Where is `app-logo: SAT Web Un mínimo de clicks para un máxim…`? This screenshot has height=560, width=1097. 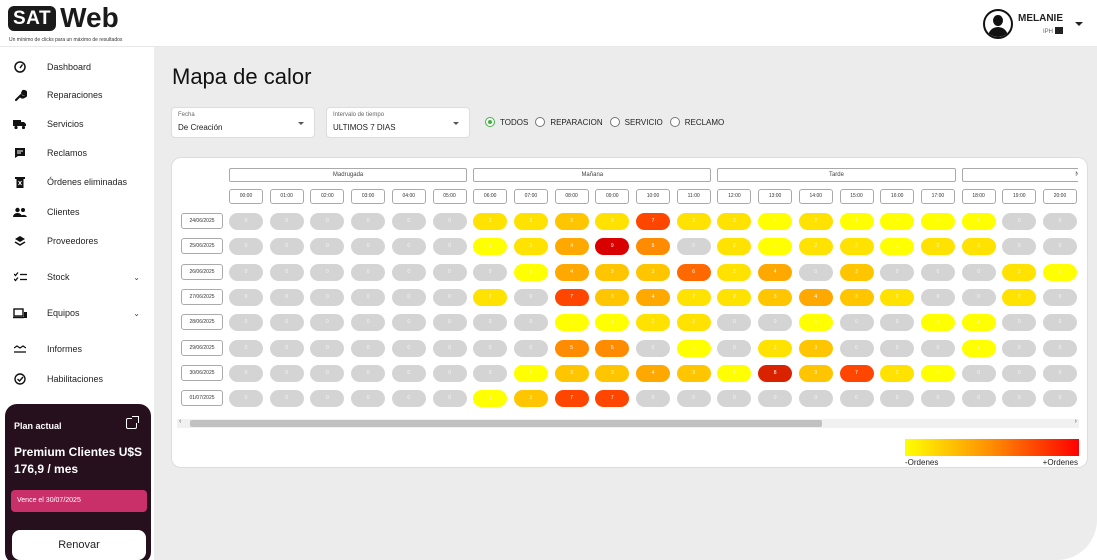 app-logo: SAT Web Un mínimo de clicks para un máxim… is located at coordinates (65, 23).